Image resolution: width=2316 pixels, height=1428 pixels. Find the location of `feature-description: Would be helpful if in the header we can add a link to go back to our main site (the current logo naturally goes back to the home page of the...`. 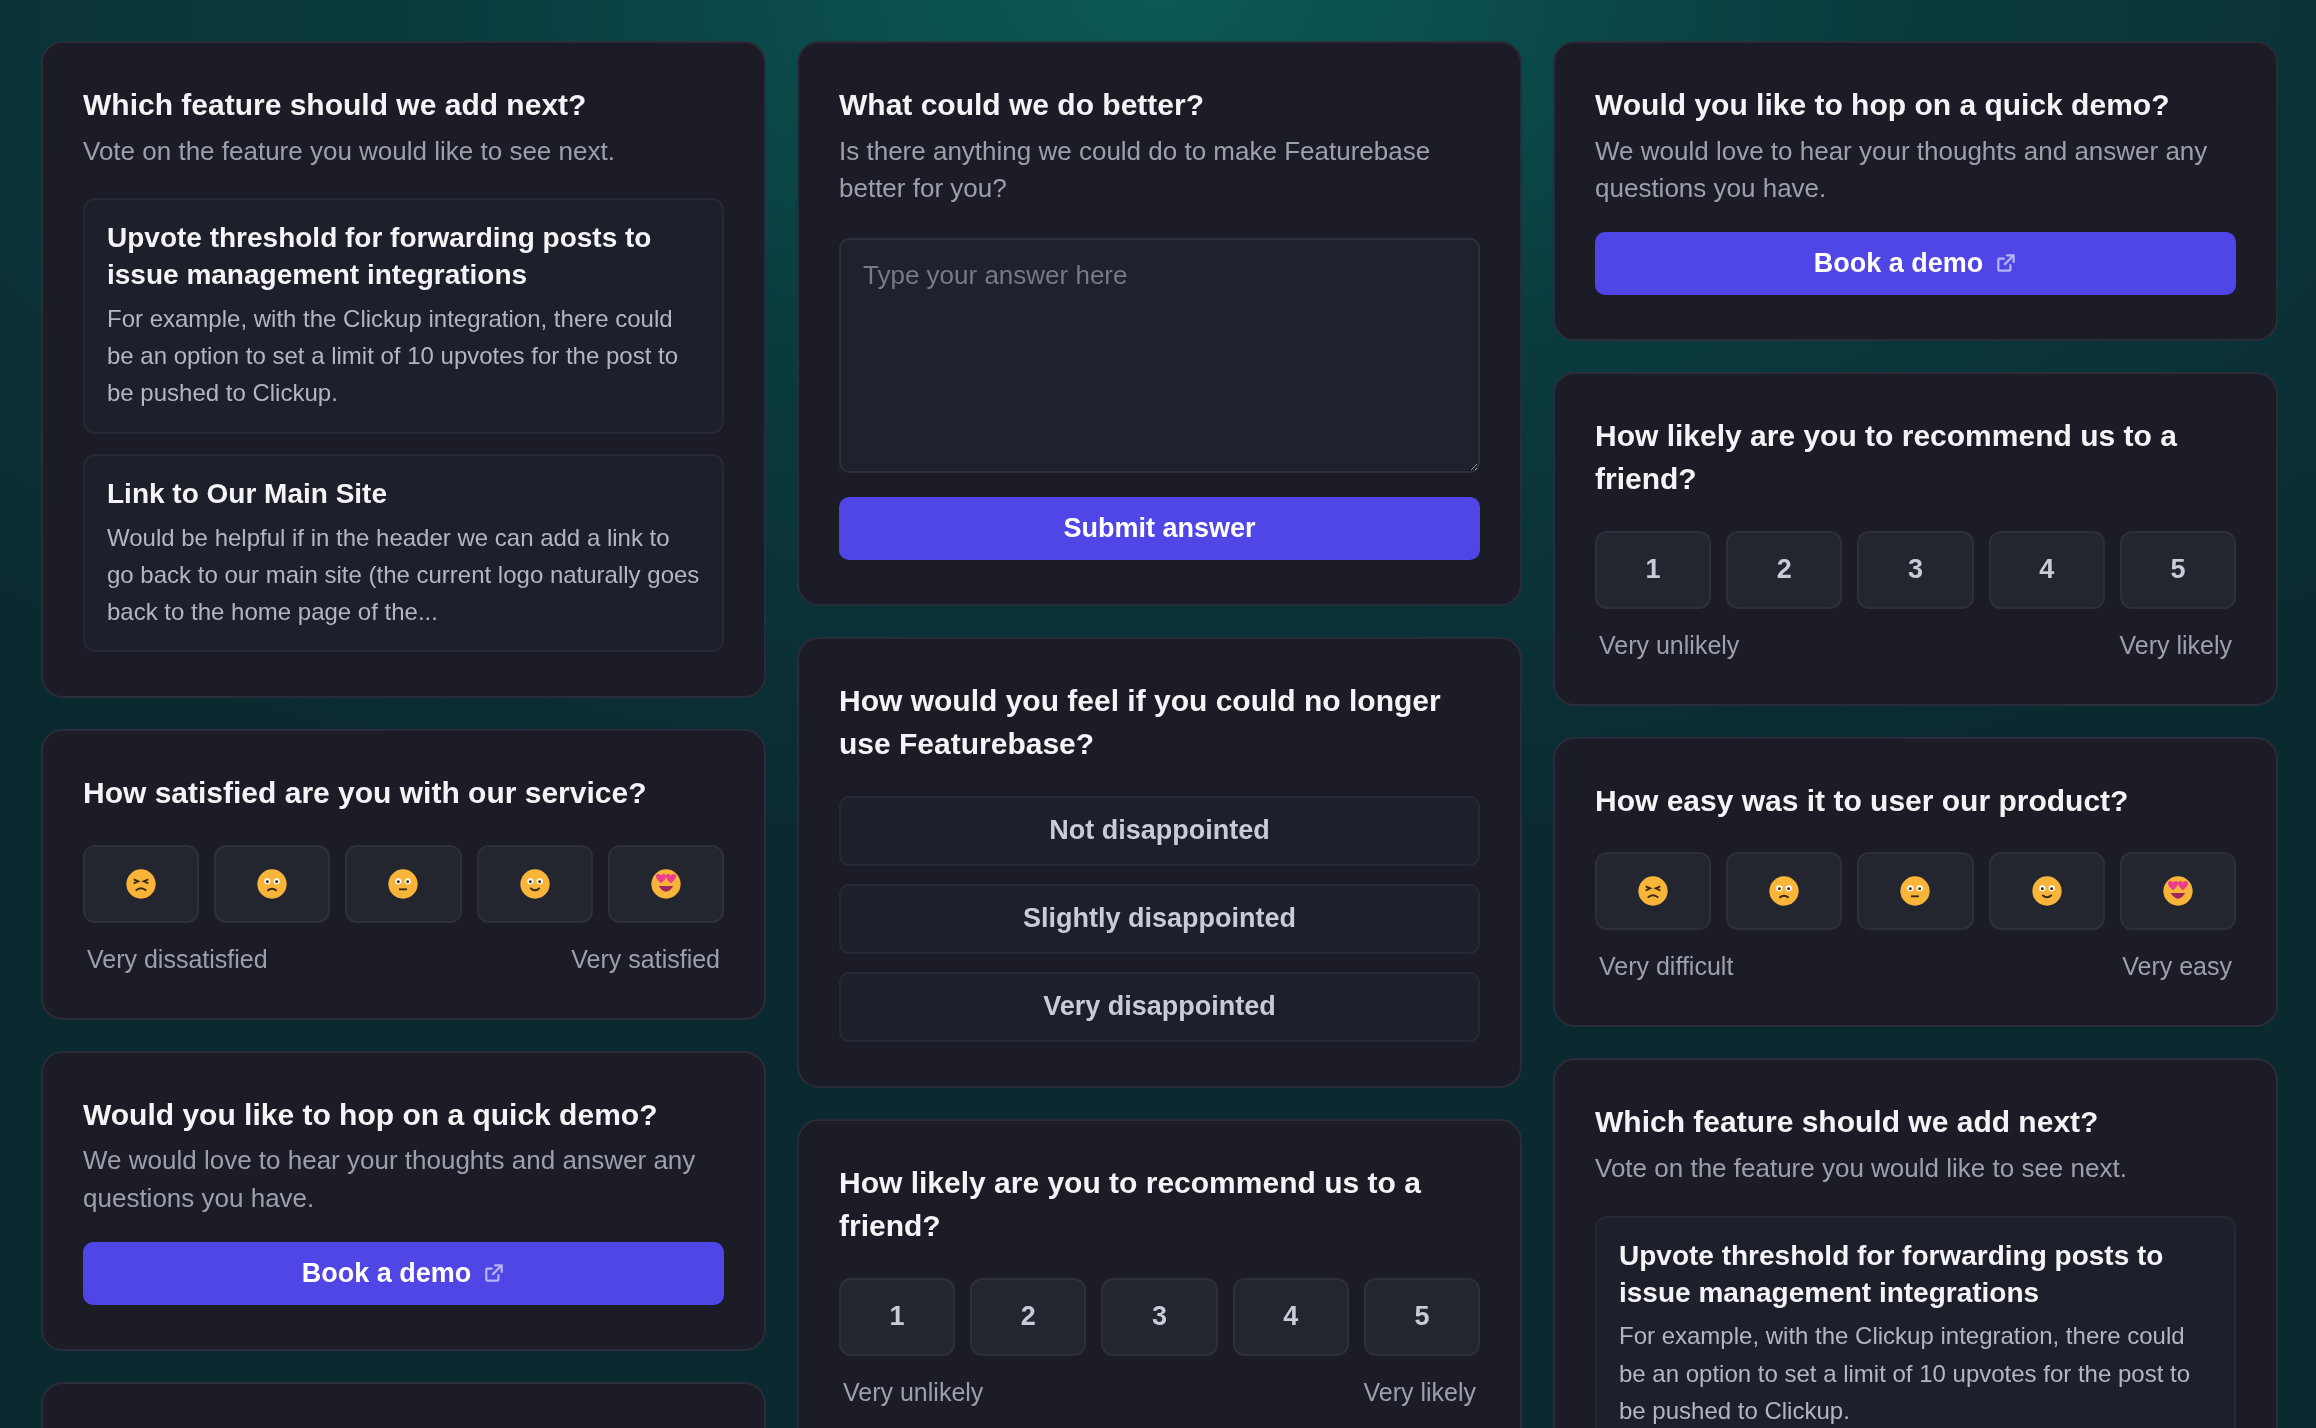

feature-description: Would be helpful if in the header we can add a link to go back to our main site (the current logo naturally goes back to the home page of the... is located at coordinates (403, 574).